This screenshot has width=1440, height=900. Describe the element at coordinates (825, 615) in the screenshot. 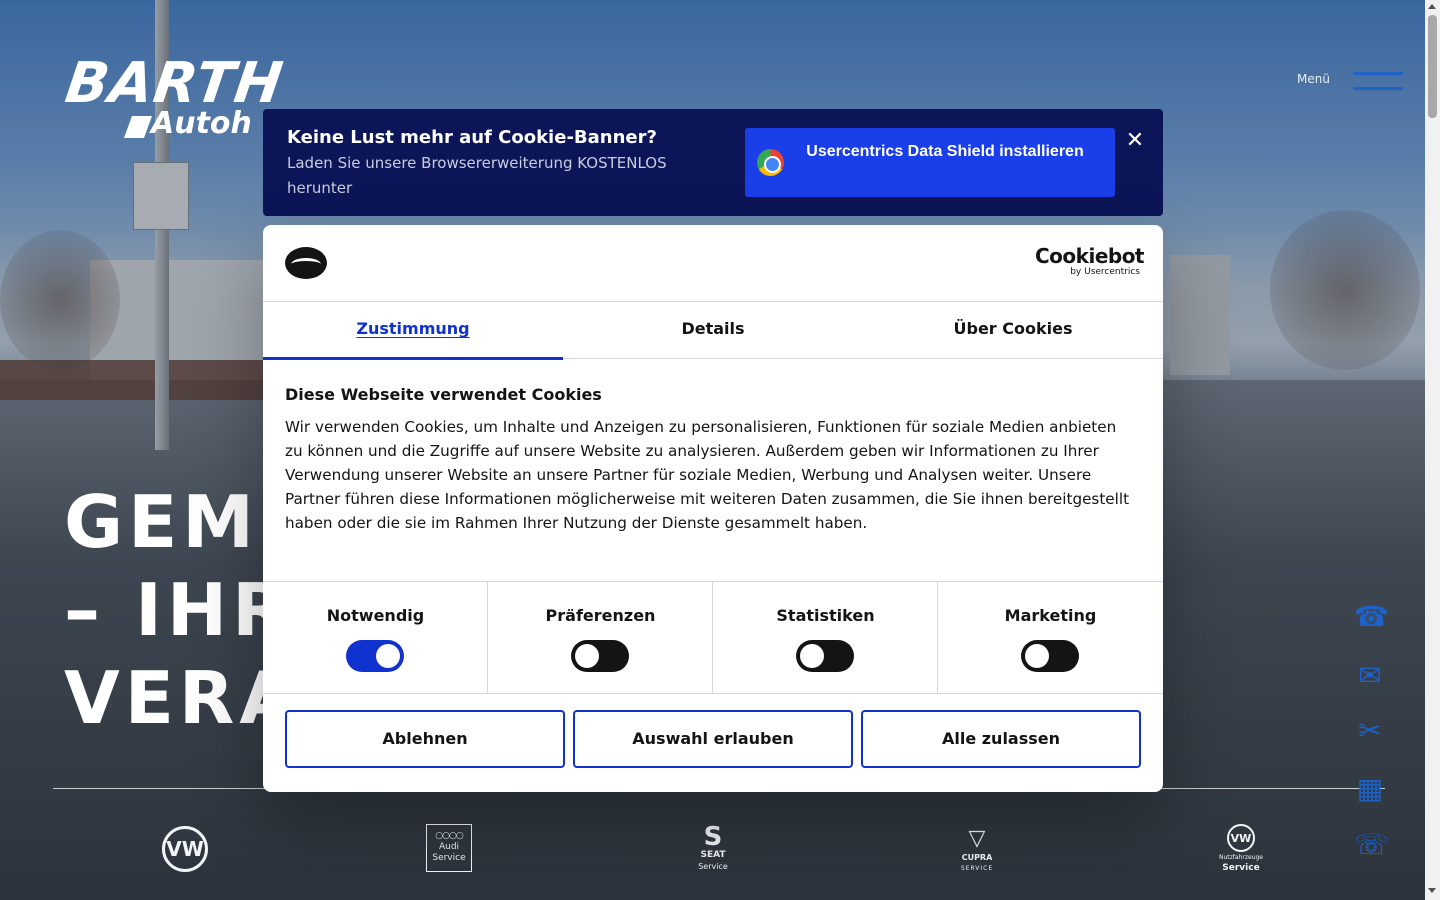

I see `category-label: Statistiken` at that location.